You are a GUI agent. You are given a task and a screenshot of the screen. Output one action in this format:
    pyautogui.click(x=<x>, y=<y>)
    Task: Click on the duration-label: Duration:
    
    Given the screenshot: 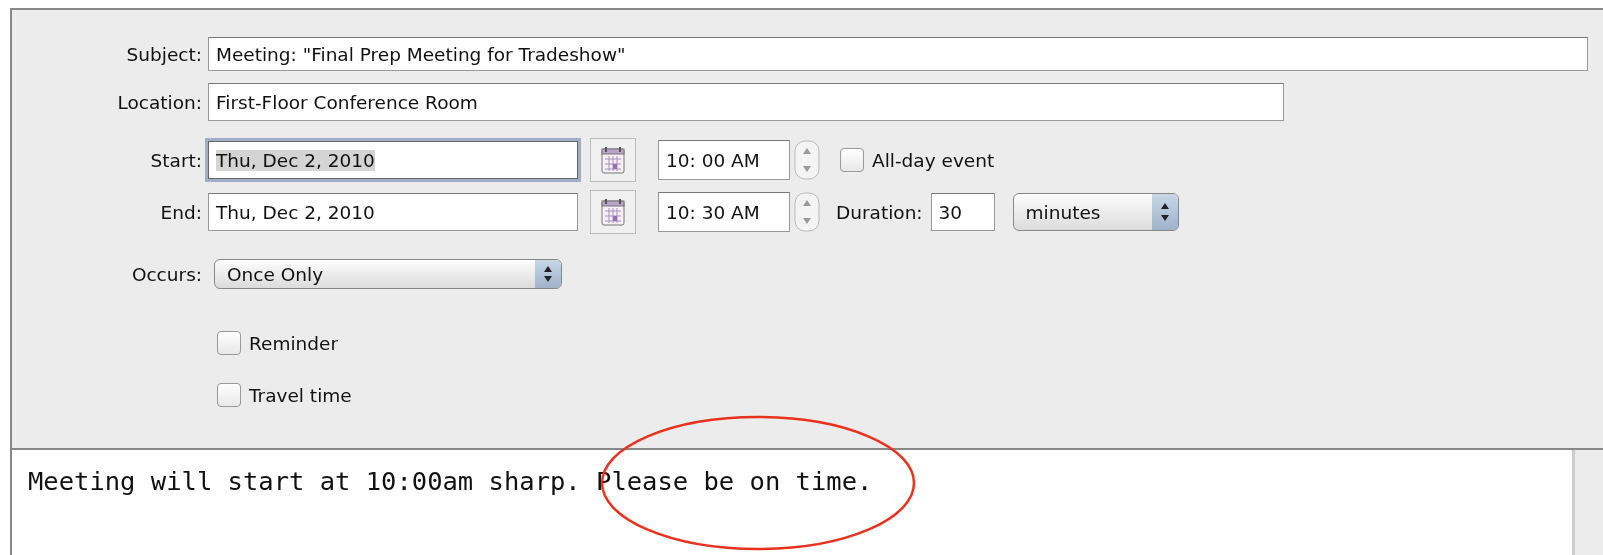 What is the action you would take?
    pyautogui.click(x=879, y=212)
    